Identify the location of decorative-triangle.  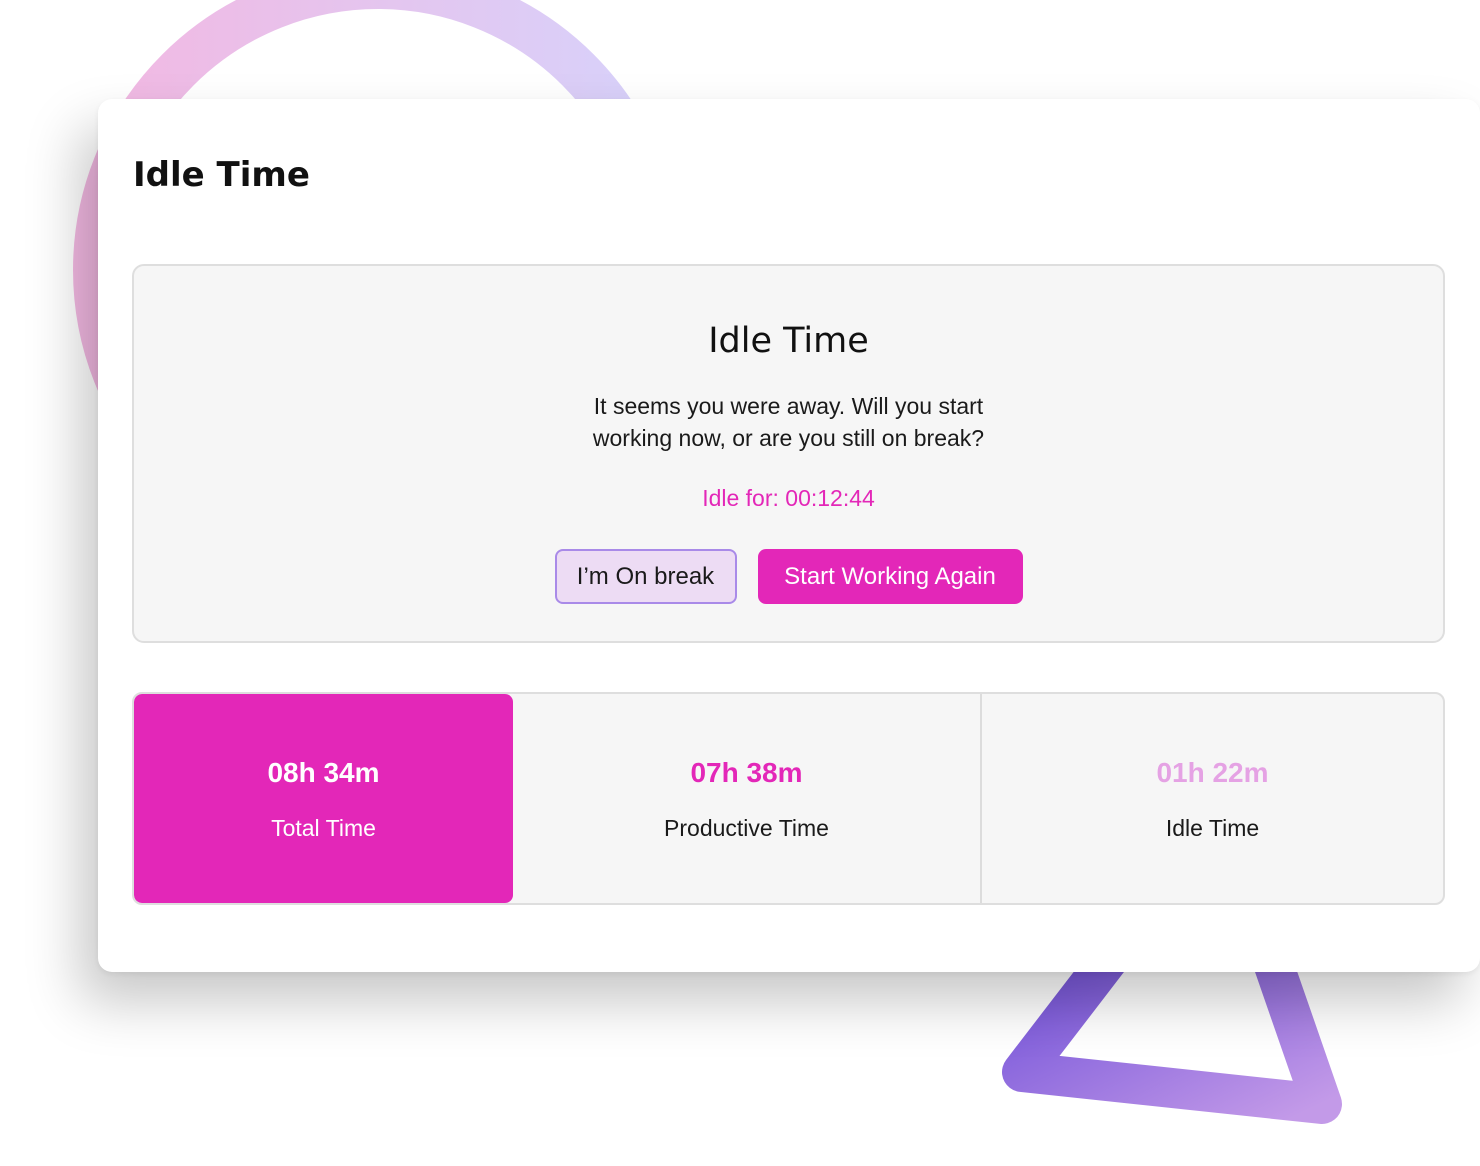
(1172, 1032).